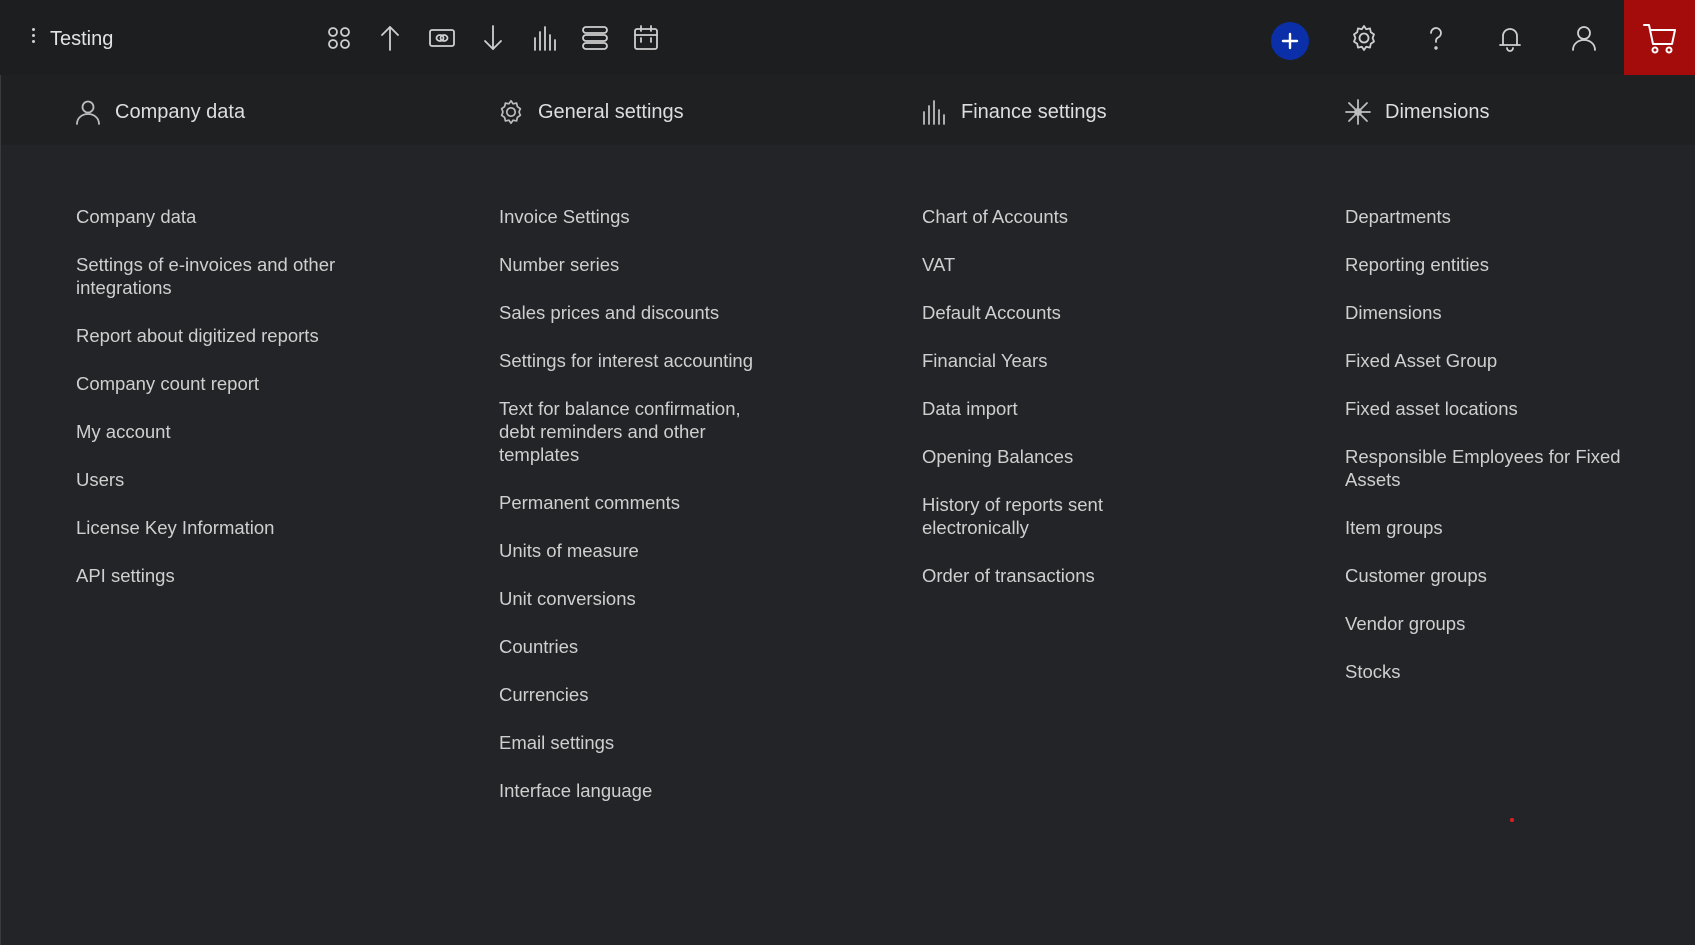 Image resolution: width=1695 pixels, height=945 pixels. What do you see at coordinates (1032, 360) in the screenshot?
I see `menu-link: Financial Years` at bounding box center [1032, 360].